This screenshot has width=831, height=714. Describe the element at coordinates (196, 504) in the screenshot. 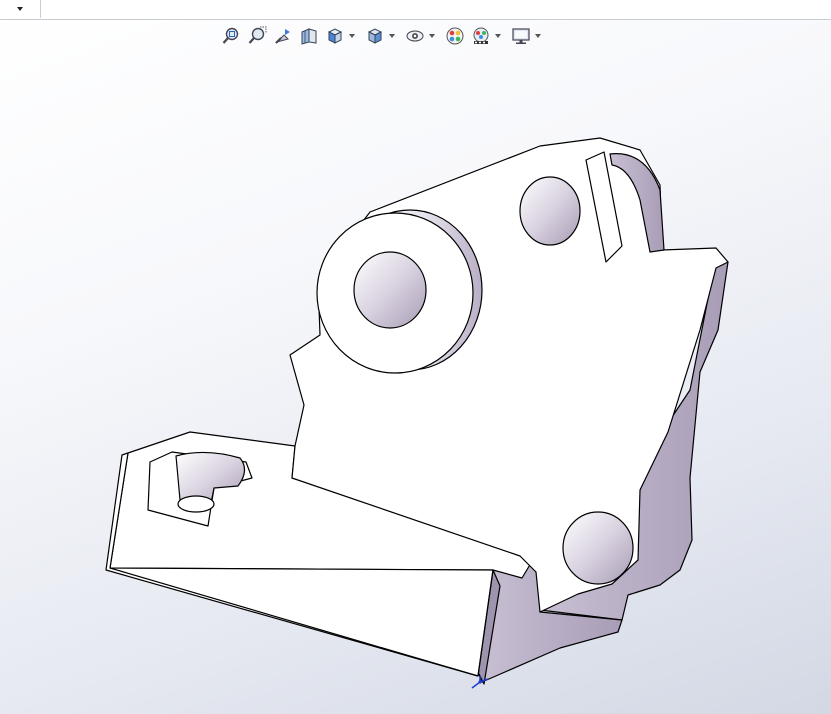

I see `pocket-hole` at that location.